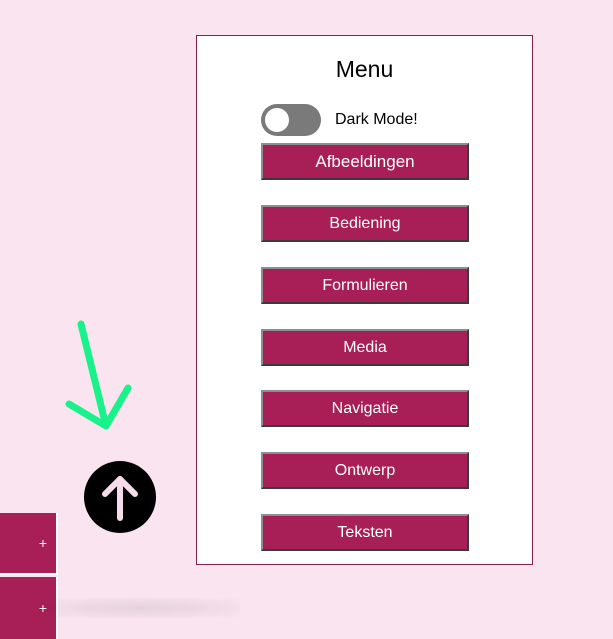 The image size is (613, 639). I want to click on menu-button-formulieren: Formulieren, so click(365, 285).